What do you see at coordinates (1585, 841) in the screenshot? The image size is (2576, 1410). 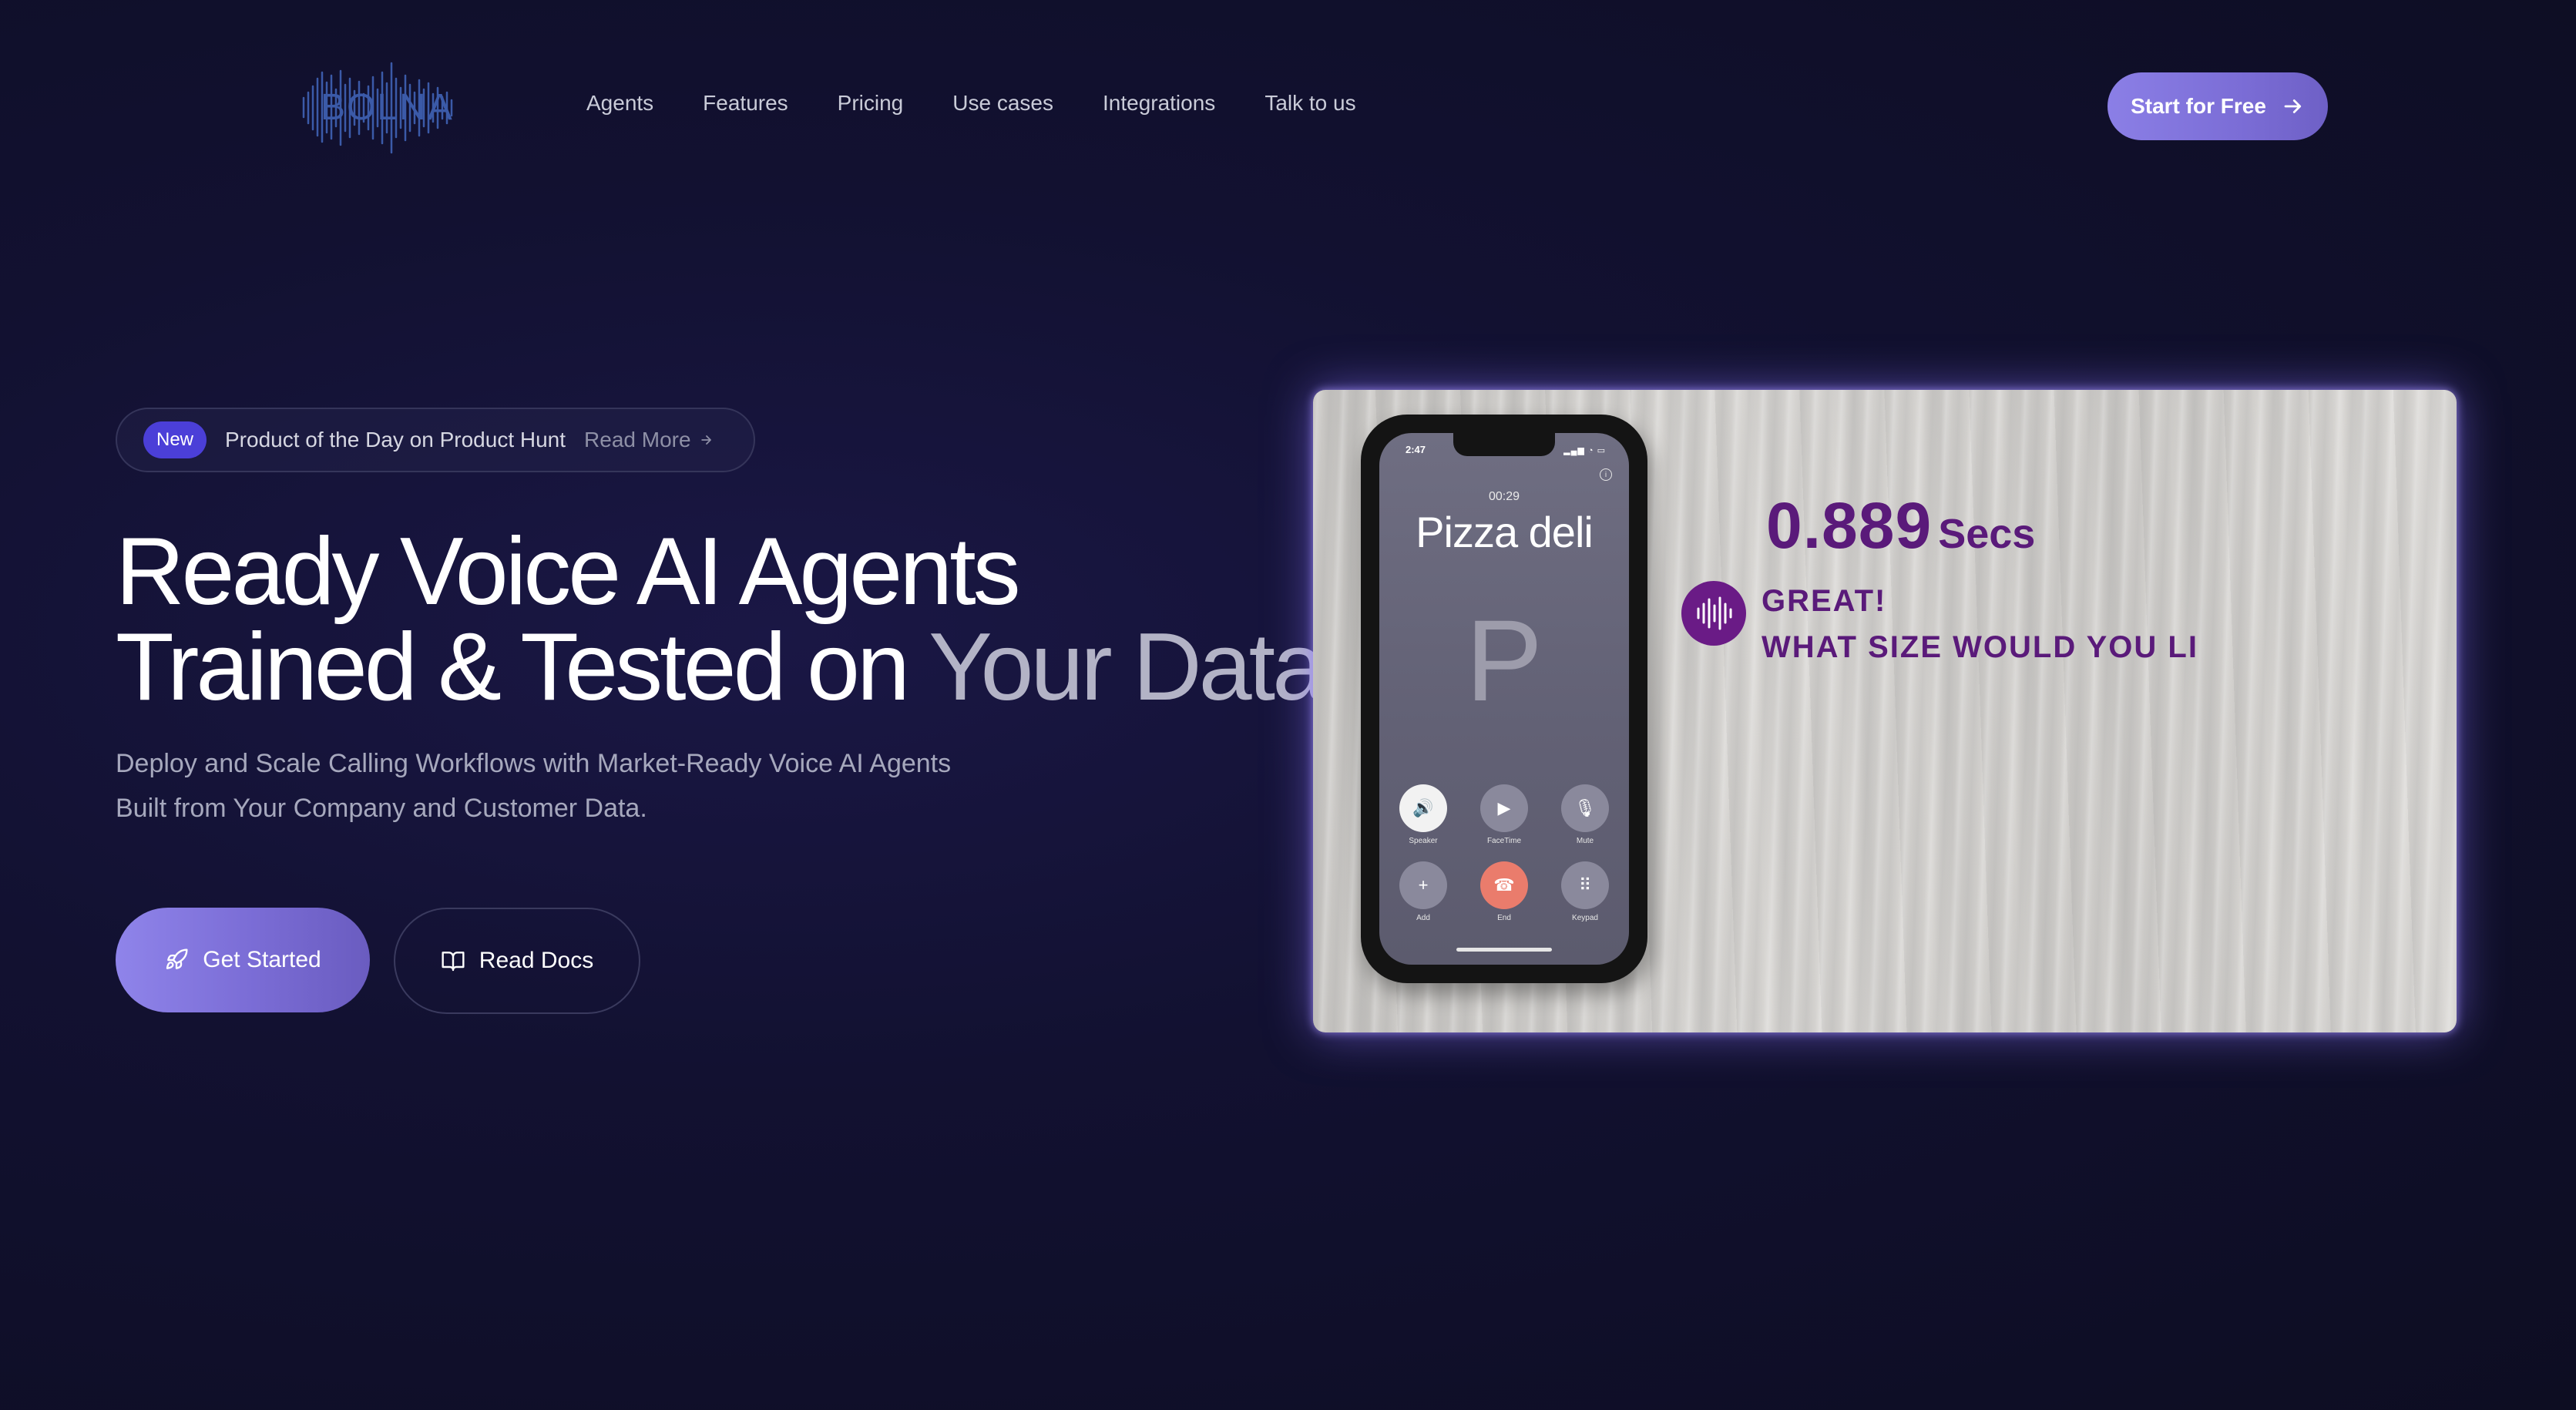 I see `call-label-mute: Mute` at bounding box center [1585, 841].